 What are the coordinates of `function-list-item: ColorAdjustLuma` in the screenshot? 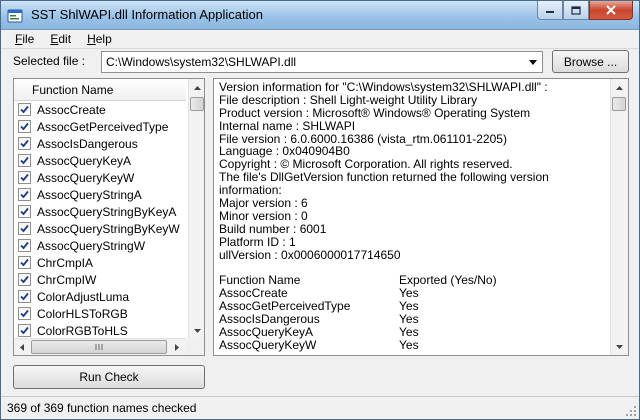 It's located at (100, 296).